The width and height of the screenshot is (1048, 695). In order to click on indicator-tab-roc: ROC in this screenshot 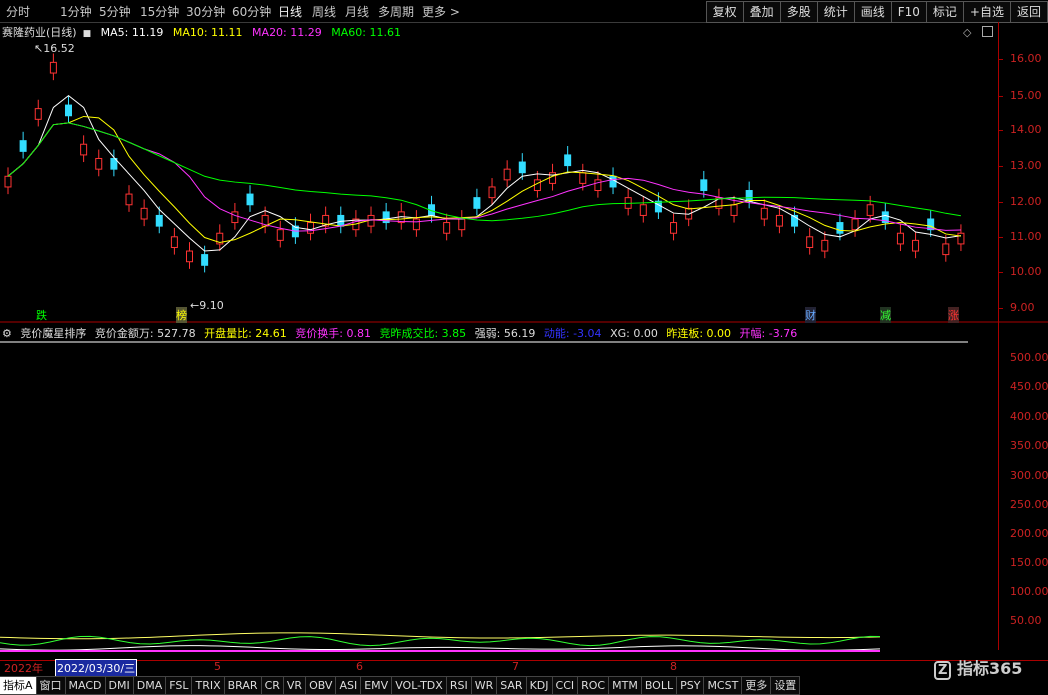, I will do `click(594, 685)`.